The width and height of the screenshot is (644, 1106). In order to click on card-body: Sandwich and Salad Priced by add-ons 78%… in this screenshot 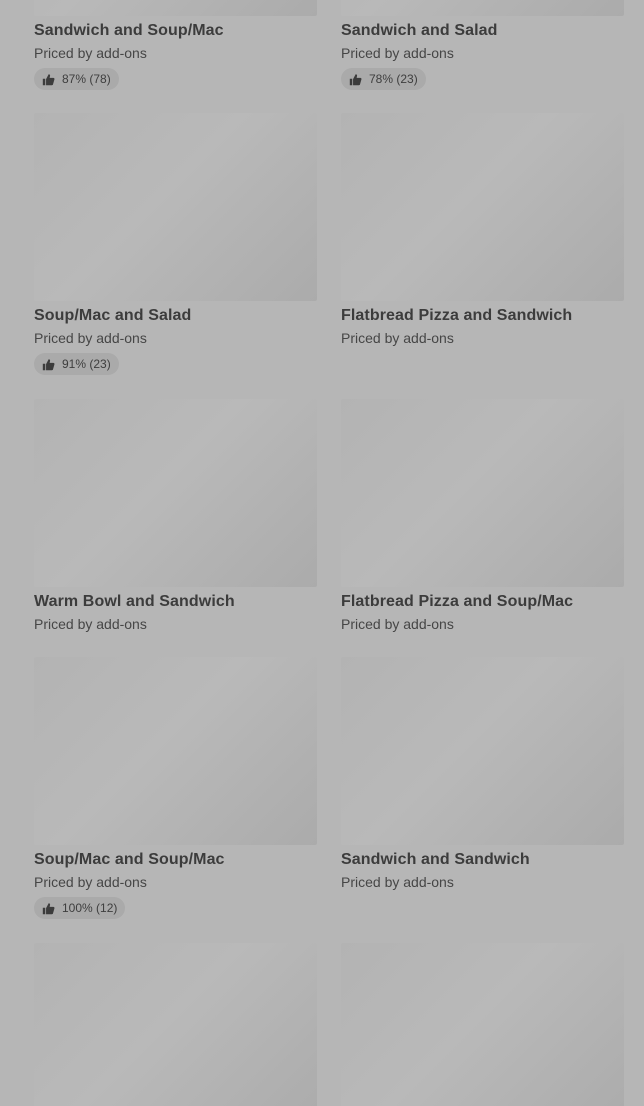, I will do `click(482, 53)`.